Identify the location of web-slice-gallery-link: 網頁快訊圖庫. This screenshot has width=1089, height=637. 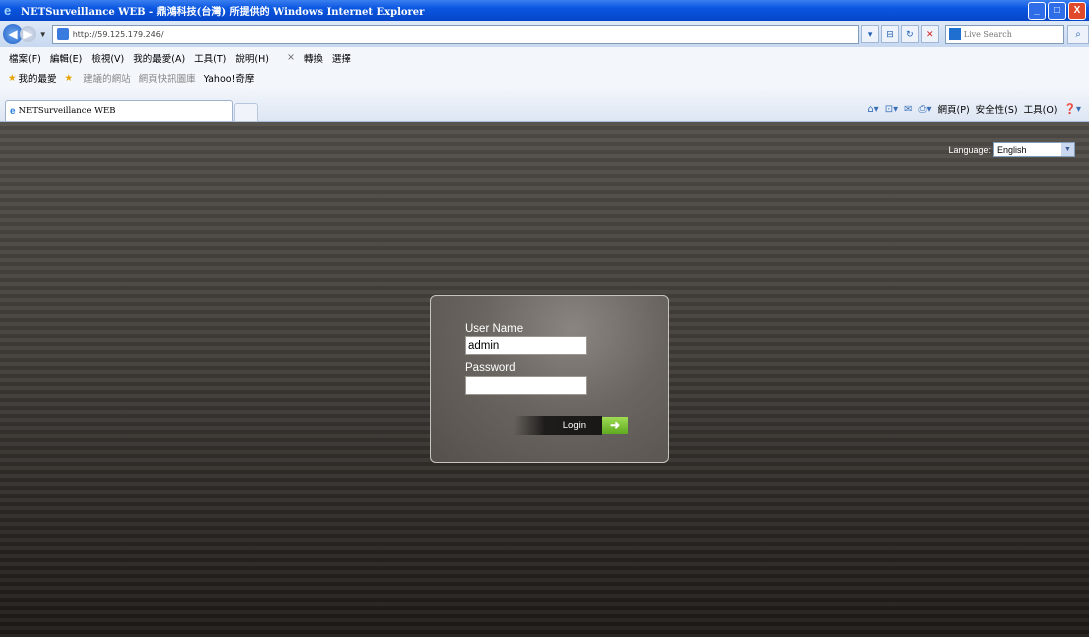
(167, 78).